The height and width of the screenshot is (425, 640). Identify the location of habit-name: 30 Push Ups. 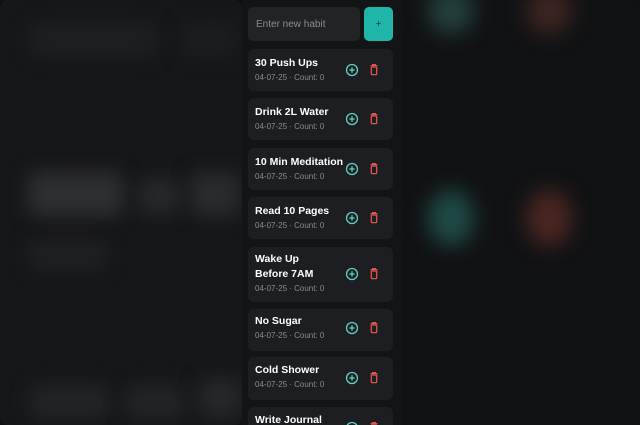
(287, 63).